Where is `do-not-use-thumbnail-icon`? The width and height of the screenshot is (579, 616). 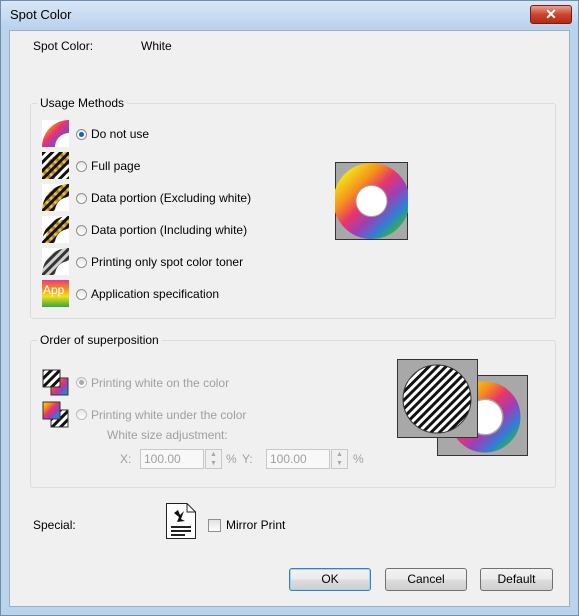
do-not-use-thumbnail-icon is located at coordinates (55, 133).